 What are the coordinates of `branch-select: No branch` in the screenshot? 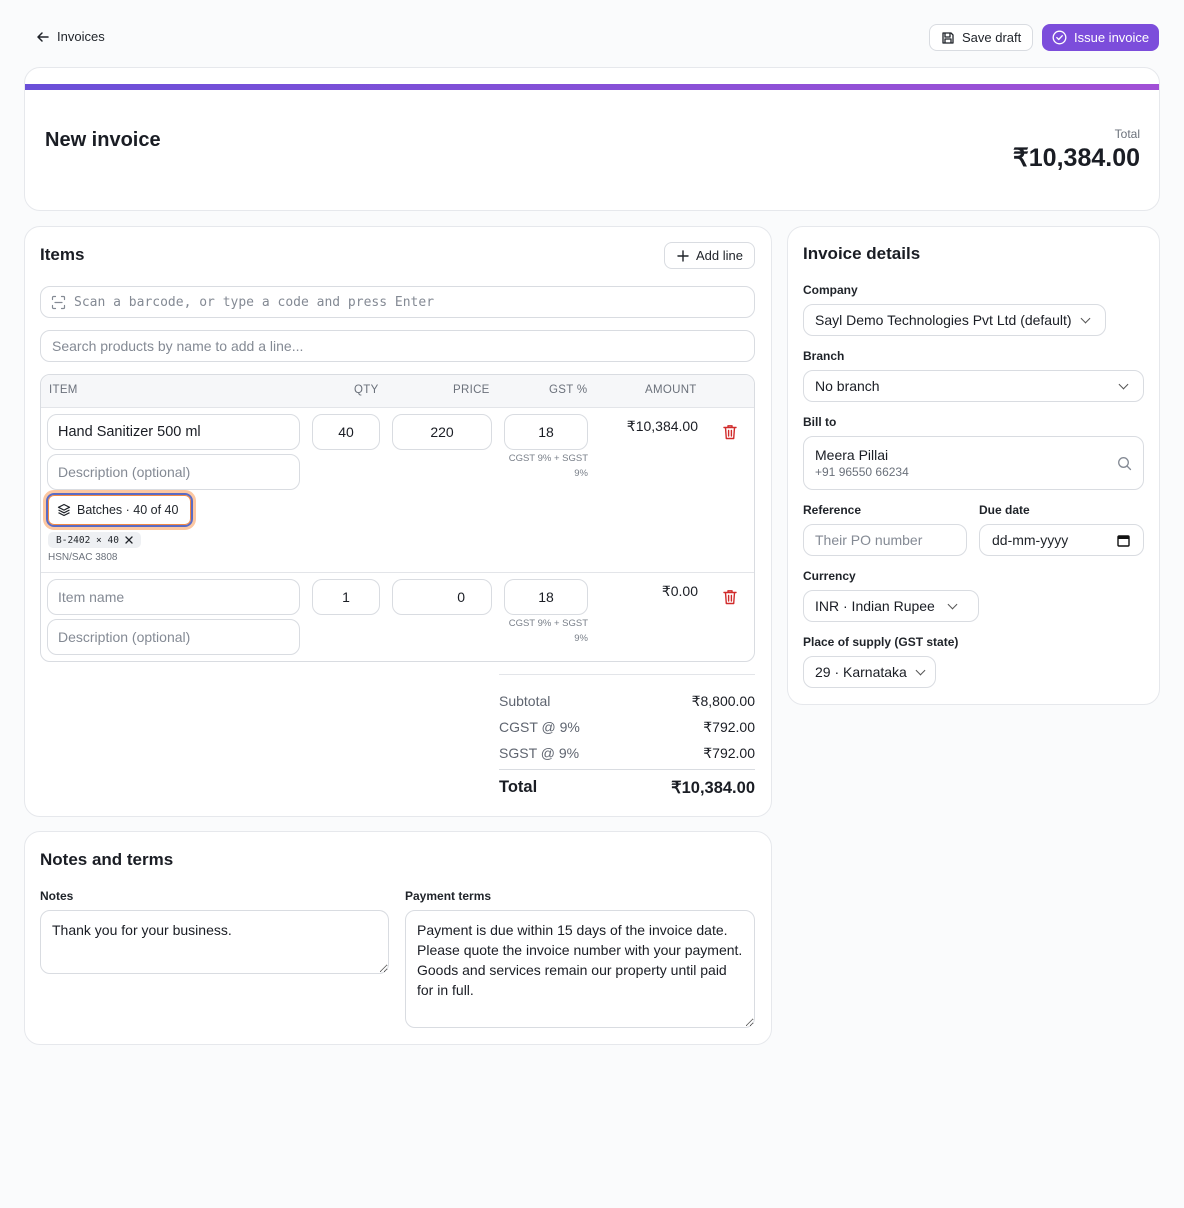 It's located at (973, 386).